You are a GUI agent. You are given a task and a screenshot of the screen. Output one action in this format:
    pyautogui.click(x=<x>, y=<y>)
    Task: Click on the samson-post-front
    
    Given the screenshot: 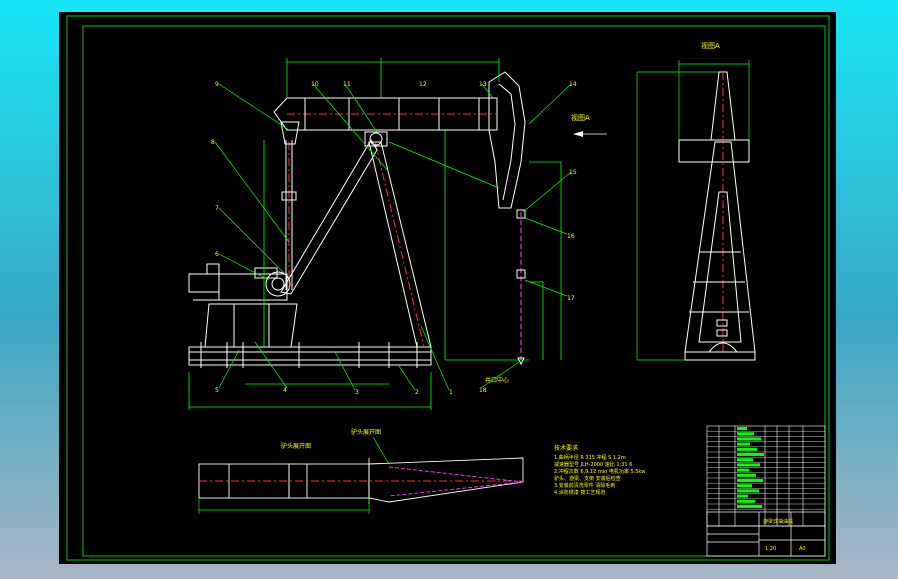 What is the action you would take?
    pyautogui.click(x=400, y=244)
    